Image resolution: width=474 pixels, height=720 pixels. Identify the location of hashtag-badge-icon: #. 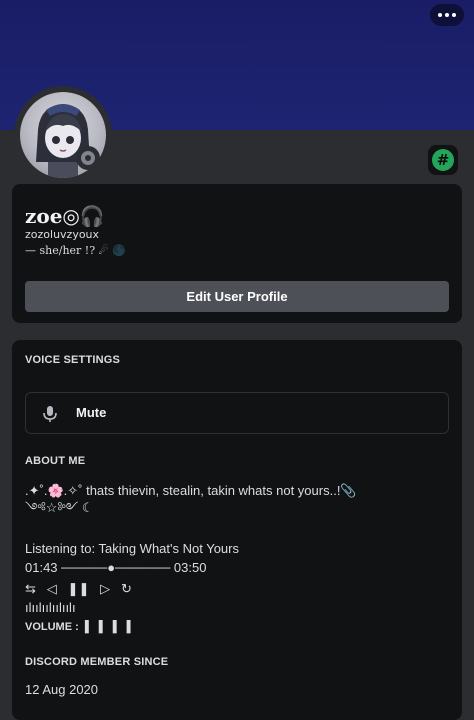
(443, 160).